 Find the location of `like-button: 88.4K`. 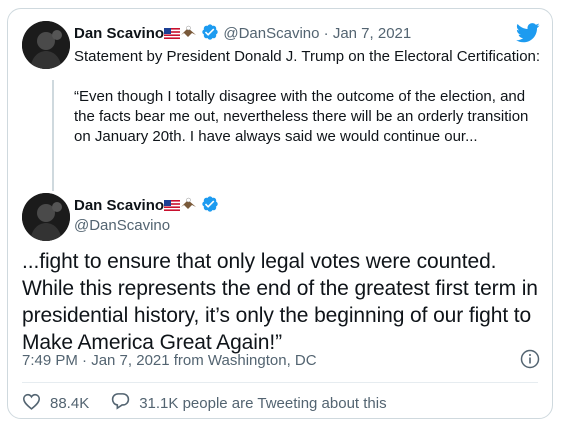

like-button: 88.4K is located at coordinates (55, 403).